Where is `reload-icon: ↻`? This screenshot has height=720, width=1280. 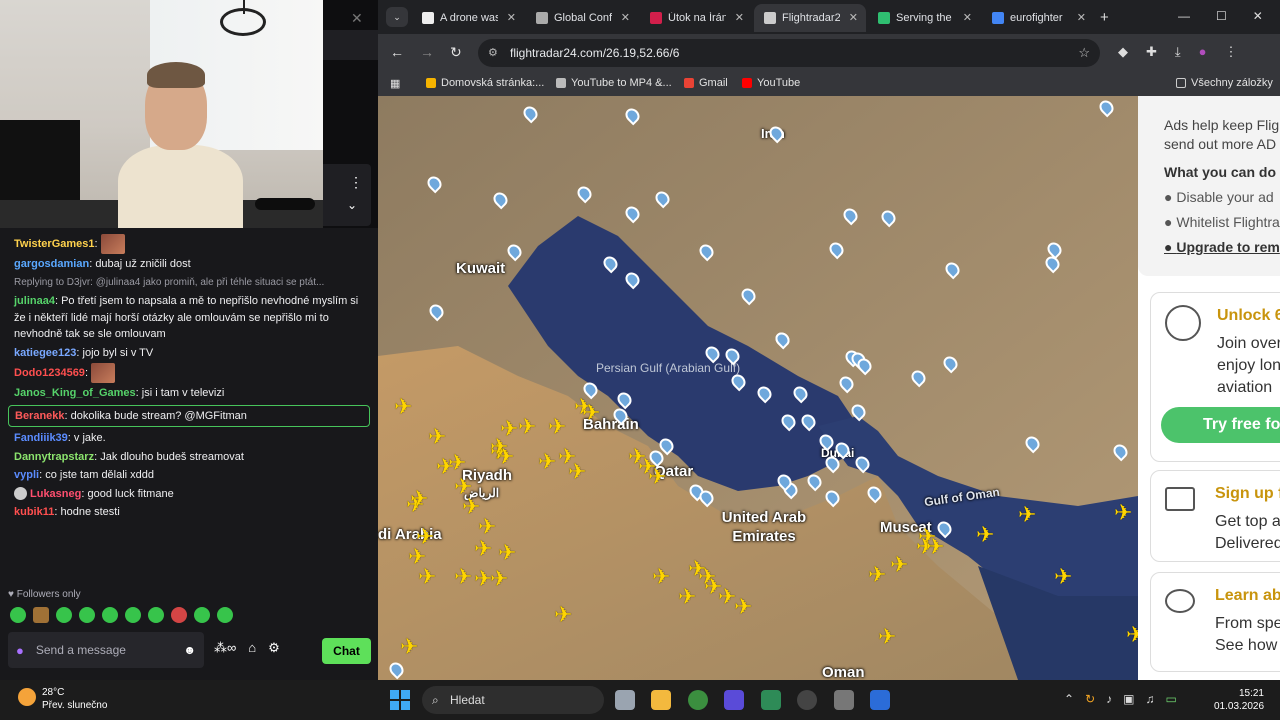
reload-icon: ↻ is located at coordinates (456, 52).